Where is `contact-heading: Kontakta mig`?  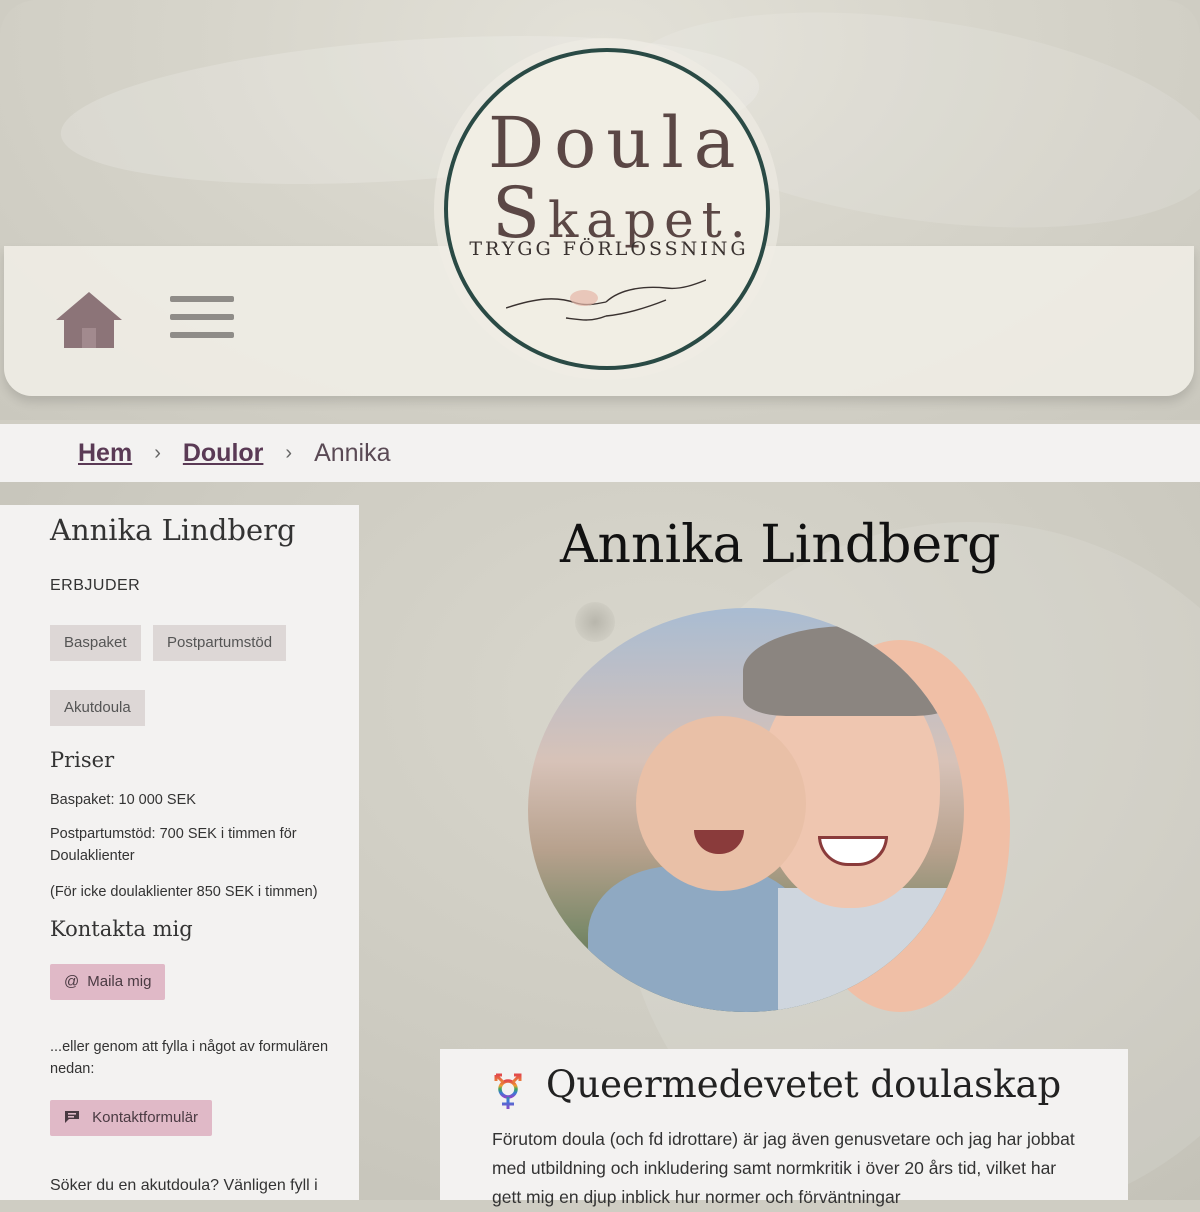
contact-heading: Kontakta mig is located at coordinates (121, 929).